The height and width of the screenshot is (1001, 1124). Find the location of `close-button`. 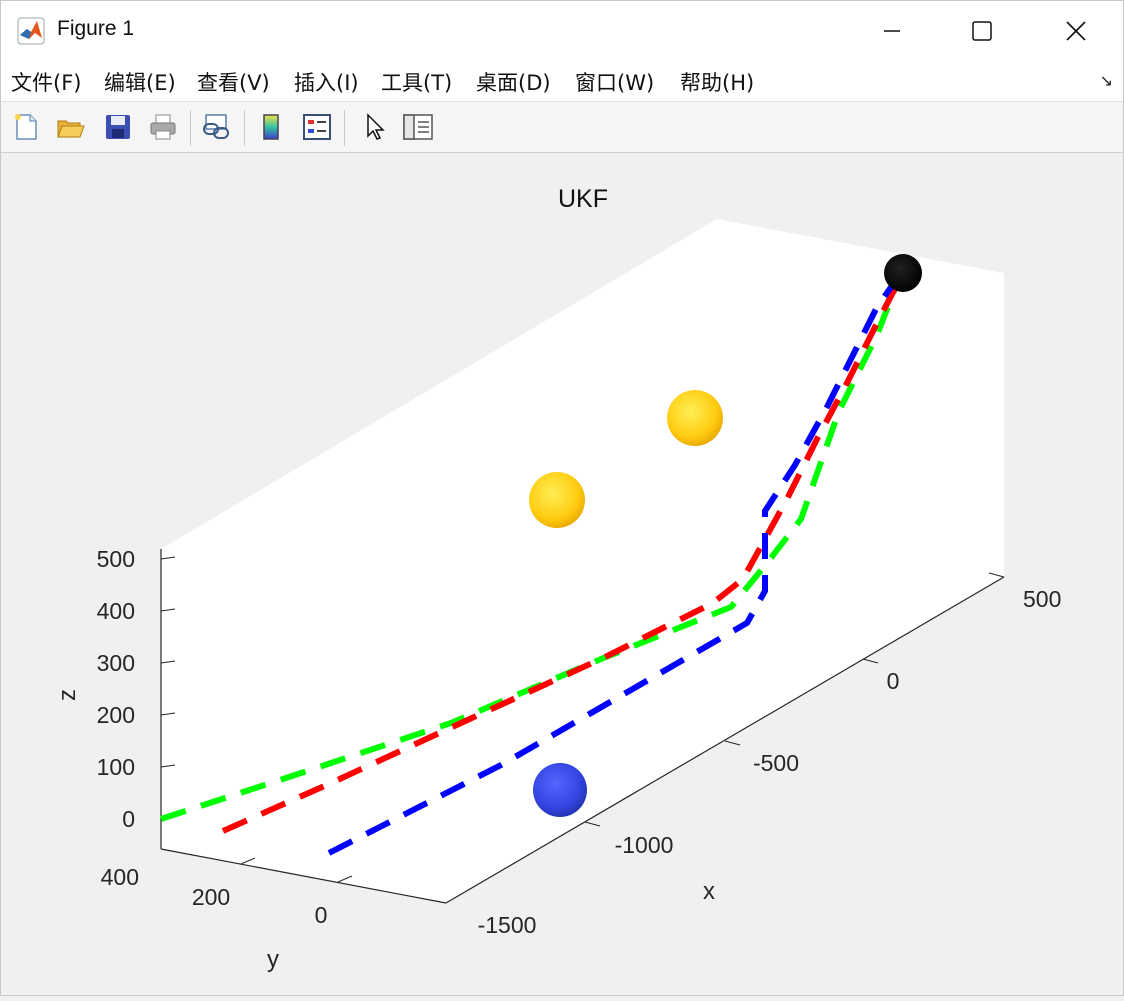

close-button is located at coordinates (1076, 31).